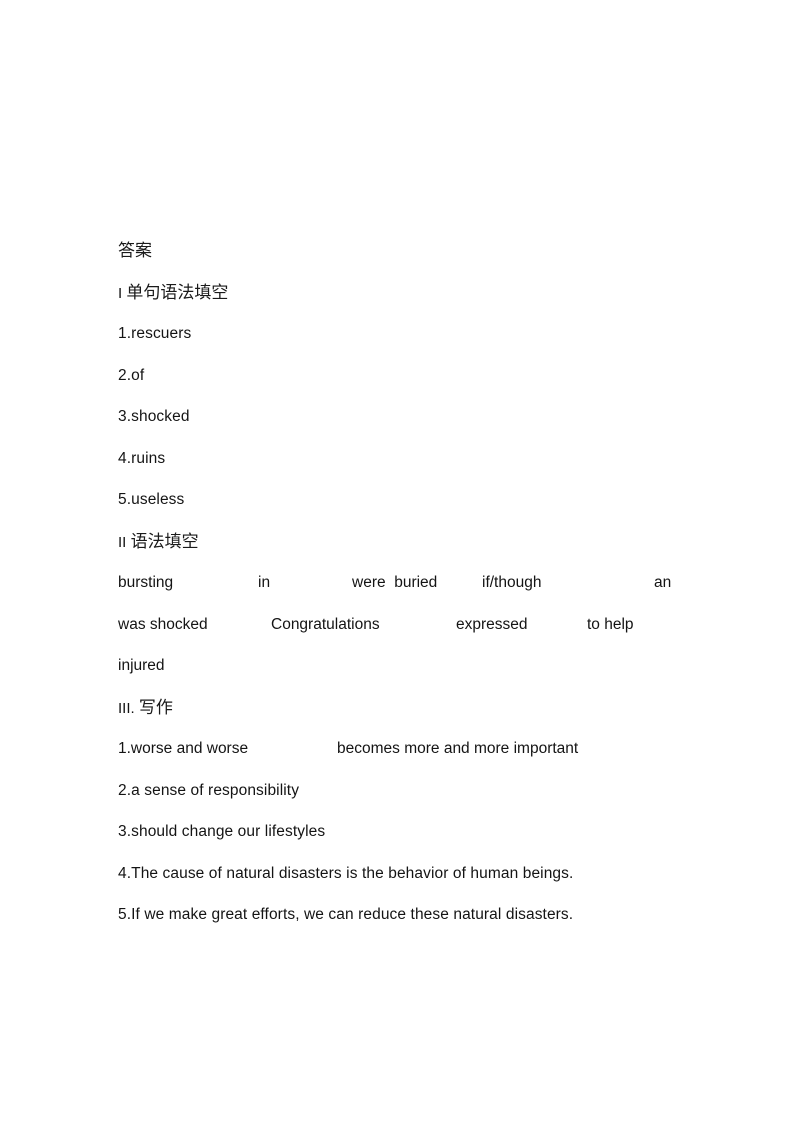 The image size is (794, 1123). Describe the element at coordinates (325, 624) in the screenshot. I see `word-bank-item: Congratulations` at that location.